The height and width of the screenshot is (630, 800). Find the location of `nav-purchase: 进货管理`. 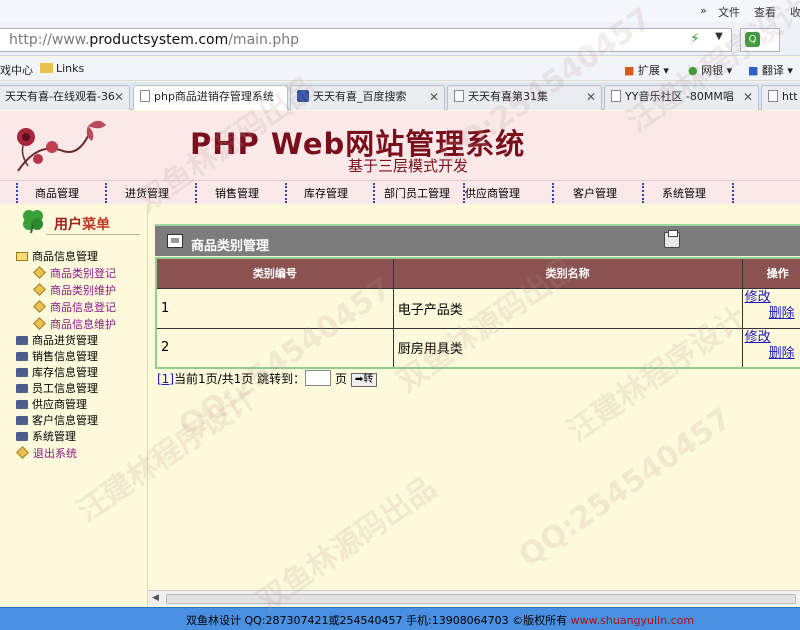

nav-purchase: 进货管理 is located at coordinates (147, 193).